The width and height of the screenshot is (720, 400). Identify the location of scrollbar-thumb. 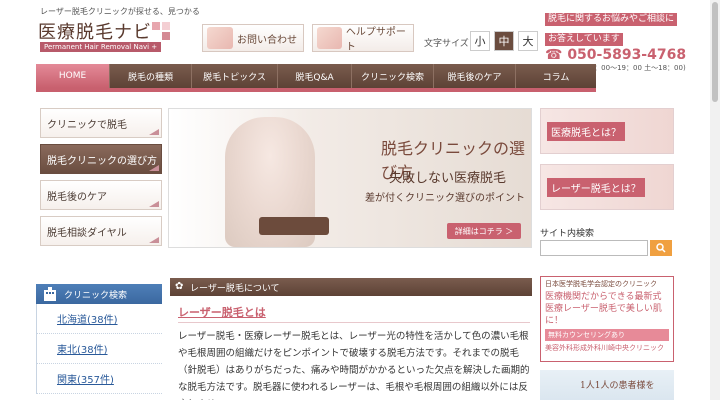
(715, 52).